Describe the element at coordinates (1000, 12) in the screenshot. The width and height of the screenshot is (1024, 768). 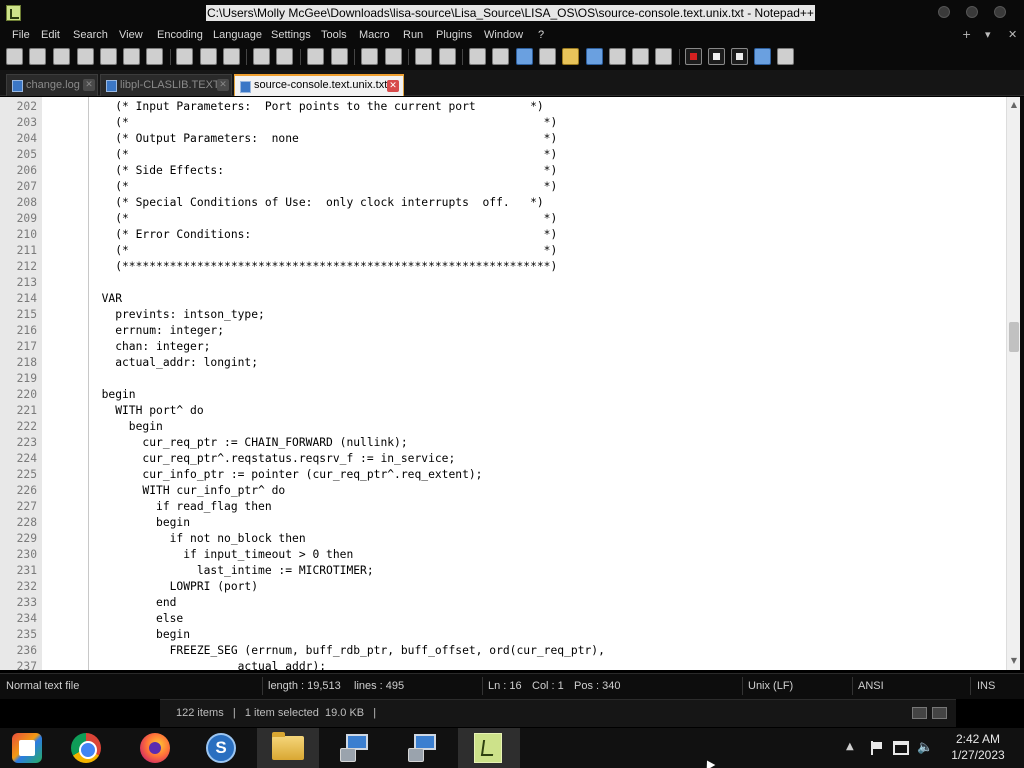
I see `close-window-button` at that location.